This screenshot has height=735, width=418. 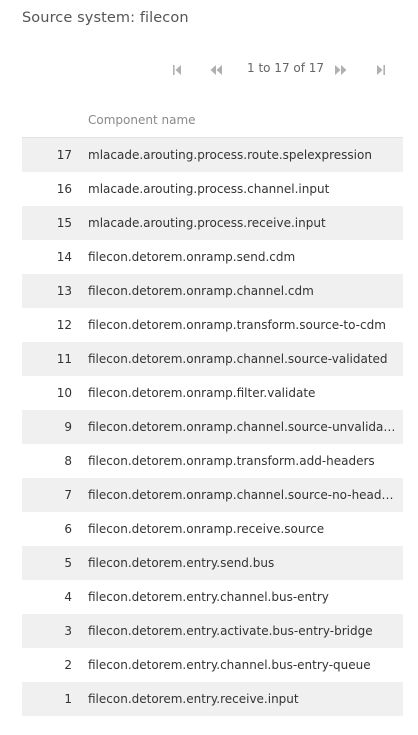 I want to click on table-row: 16 mlacade.arouting.process.channel.input, so click(x=212, y=189).